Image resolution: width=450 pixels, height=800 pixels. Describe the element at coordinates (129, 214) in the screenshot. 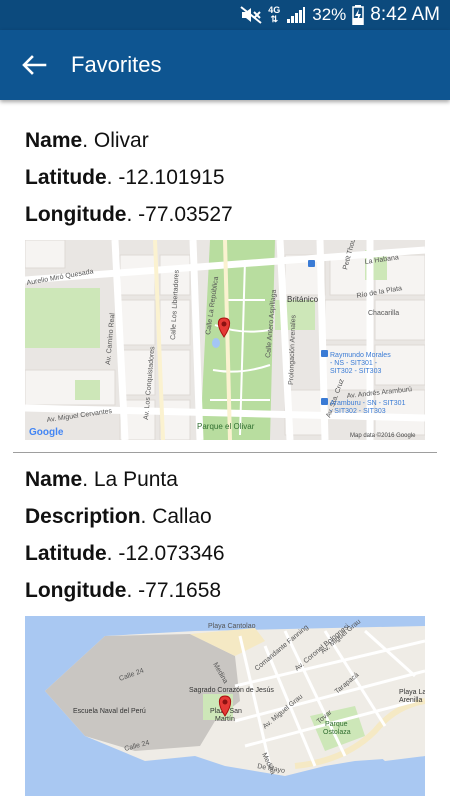

I see `longitude-row: Longitude. -77.03527` at that location.